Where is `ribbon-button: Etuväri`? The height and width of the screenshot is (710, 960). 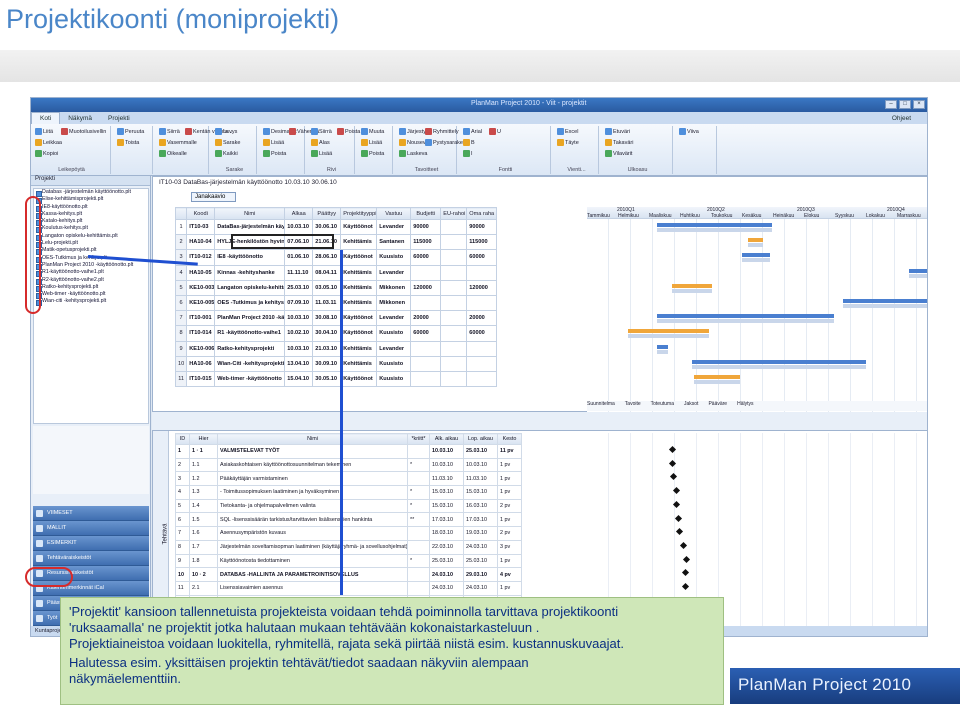
ribbon-button: Etuväri is located at coordinates (617, 131).